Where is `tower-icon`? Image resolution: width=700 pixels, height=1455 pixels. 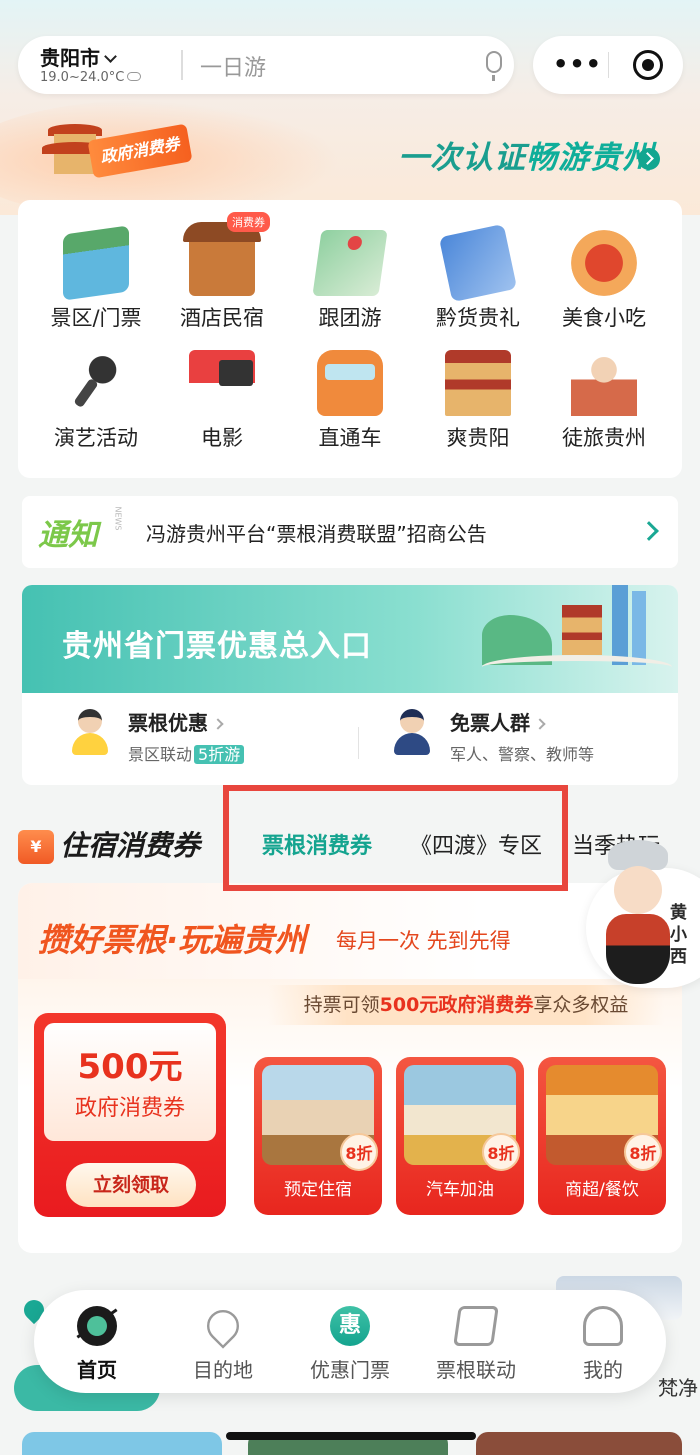
tower-icon is located at coordinates (478, 383).